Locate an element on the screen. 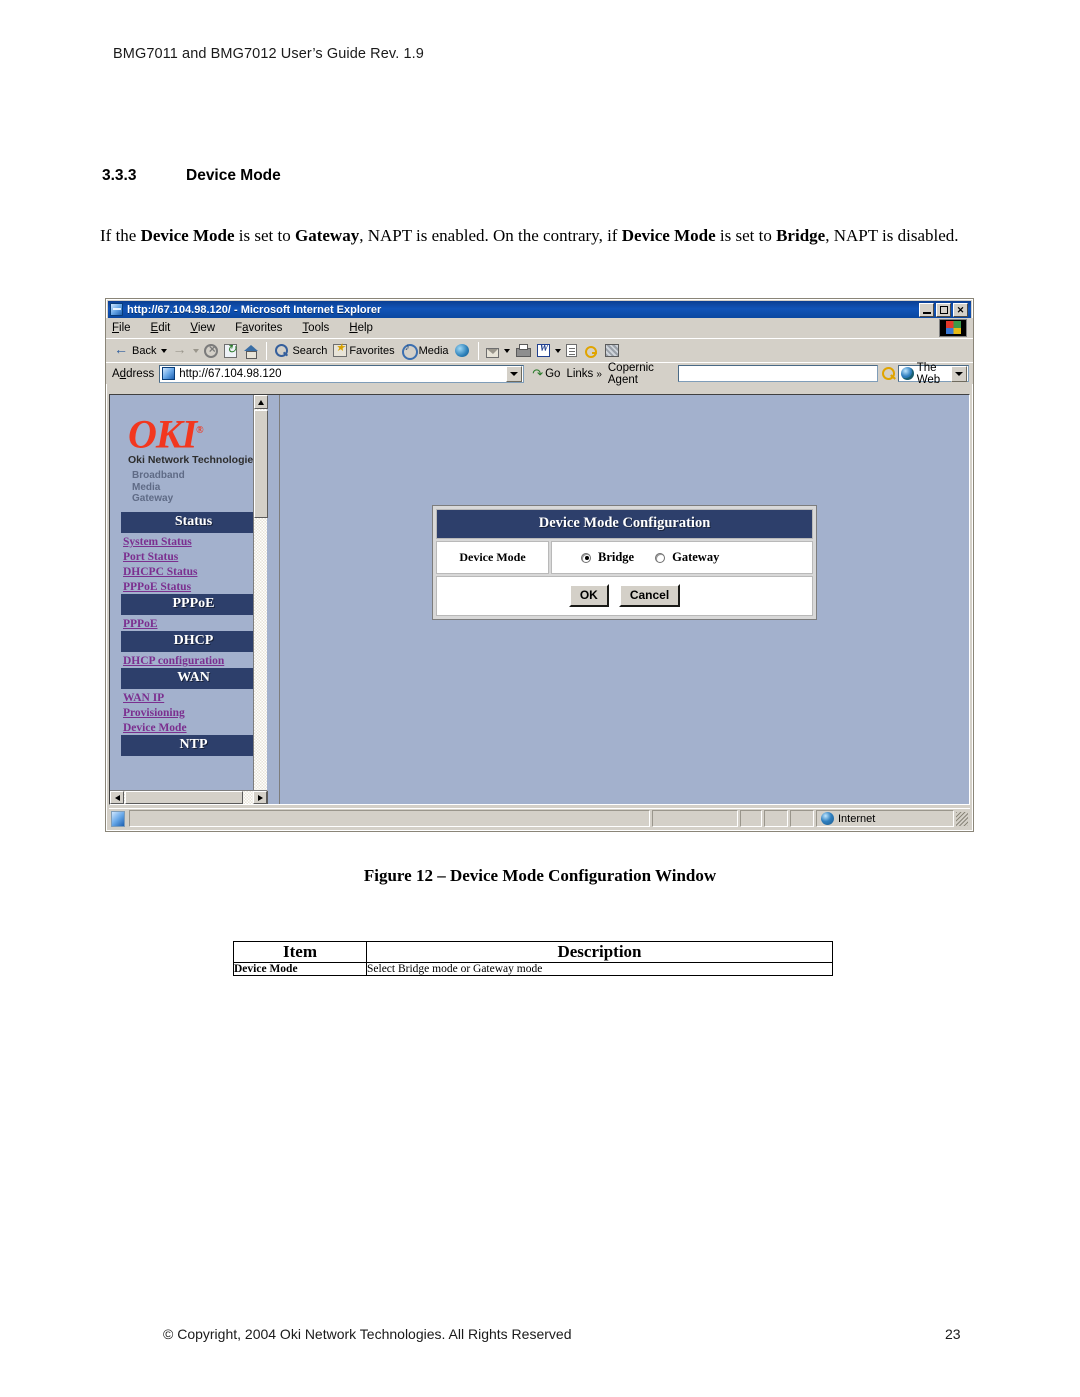 This screenshot has width=1080, height=1397. paragraph-bold-2: Gateway is located at coordinates (327, 235).